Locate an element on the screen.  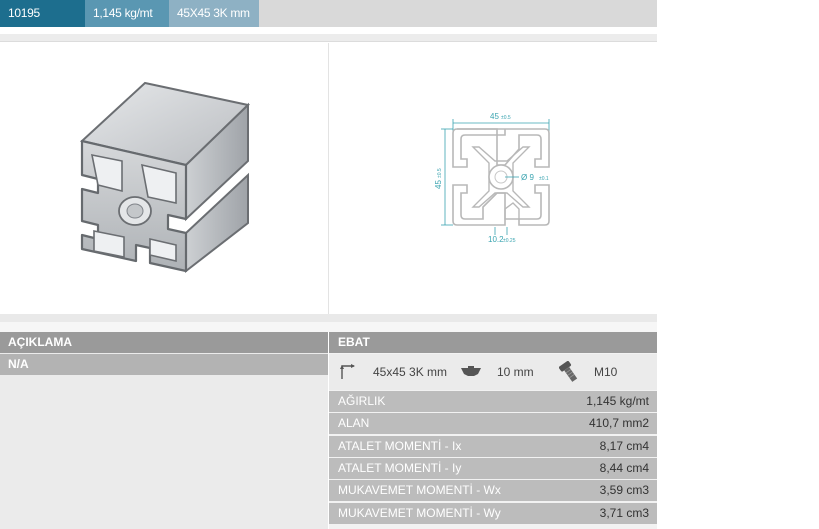
slot-label: 10.2 is located at coordinates (496, 239).